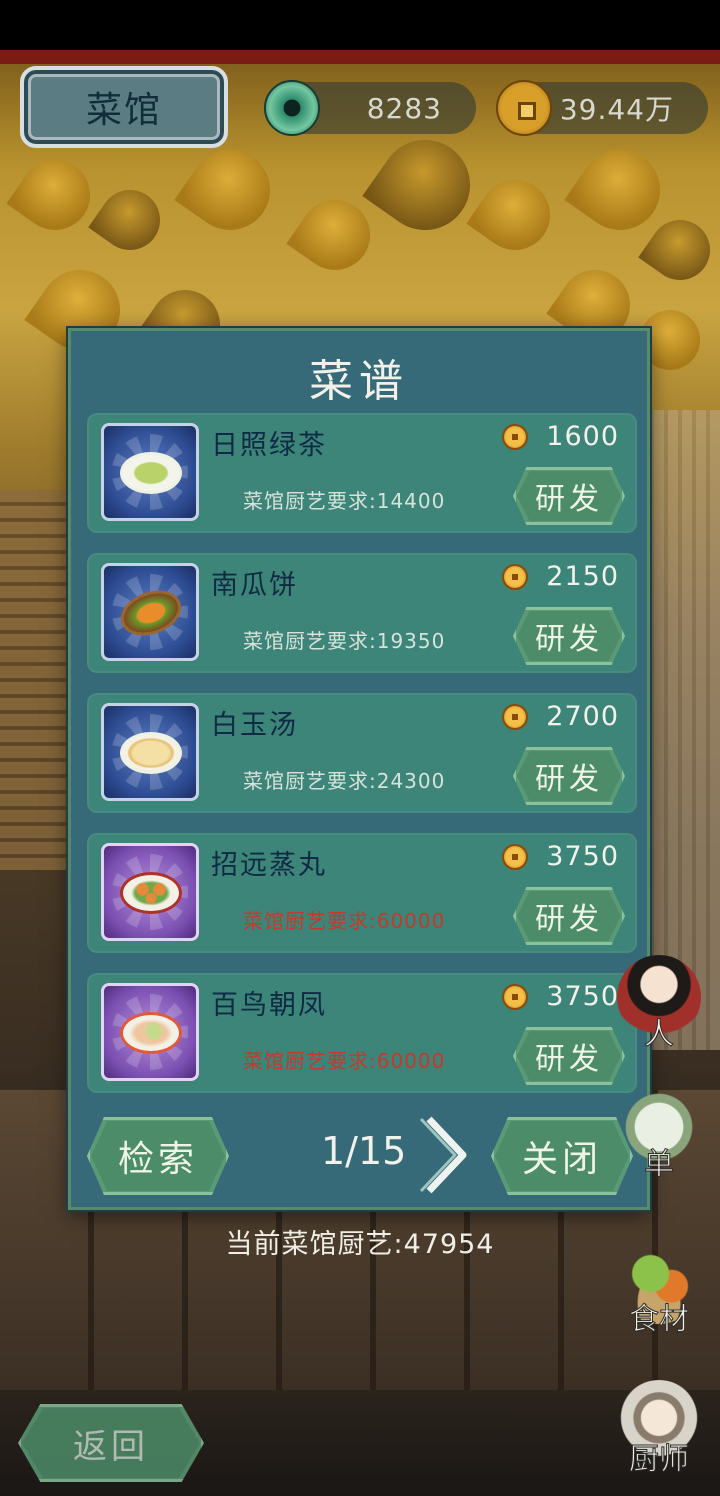 The image size is (720, 1496). I want to click on recipe-row: 百鸟朝凤 3750 菜馆厨艺要求:60000 研发, so click(362, 1033).